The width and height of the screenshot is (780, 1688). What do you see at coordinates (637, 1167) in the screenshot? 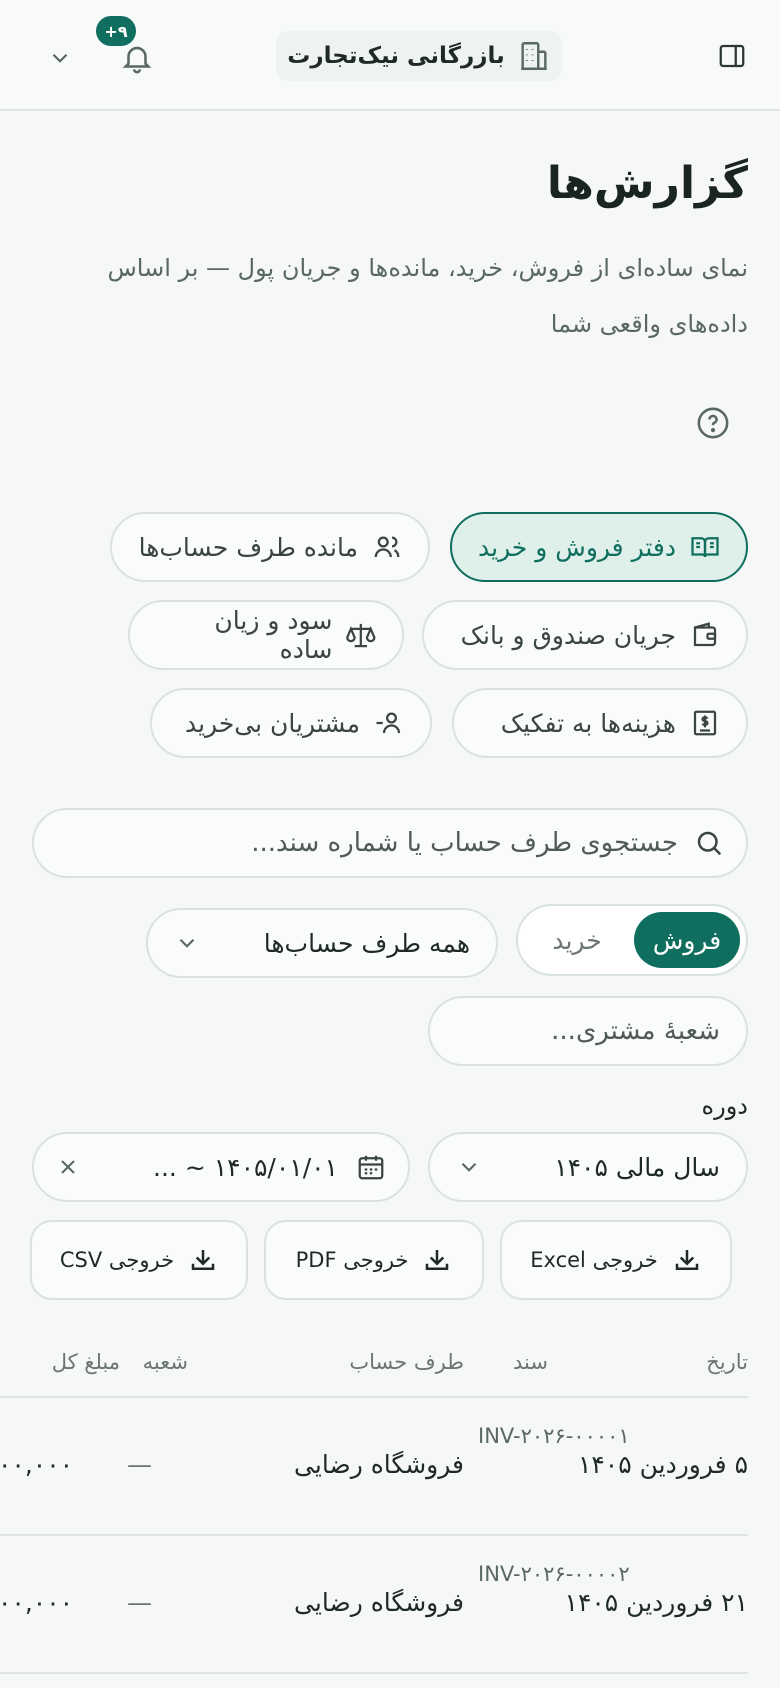
I see `fiscal-year-value: سال مالی ۱۴۰۵` at bounding box center [637, 1167].